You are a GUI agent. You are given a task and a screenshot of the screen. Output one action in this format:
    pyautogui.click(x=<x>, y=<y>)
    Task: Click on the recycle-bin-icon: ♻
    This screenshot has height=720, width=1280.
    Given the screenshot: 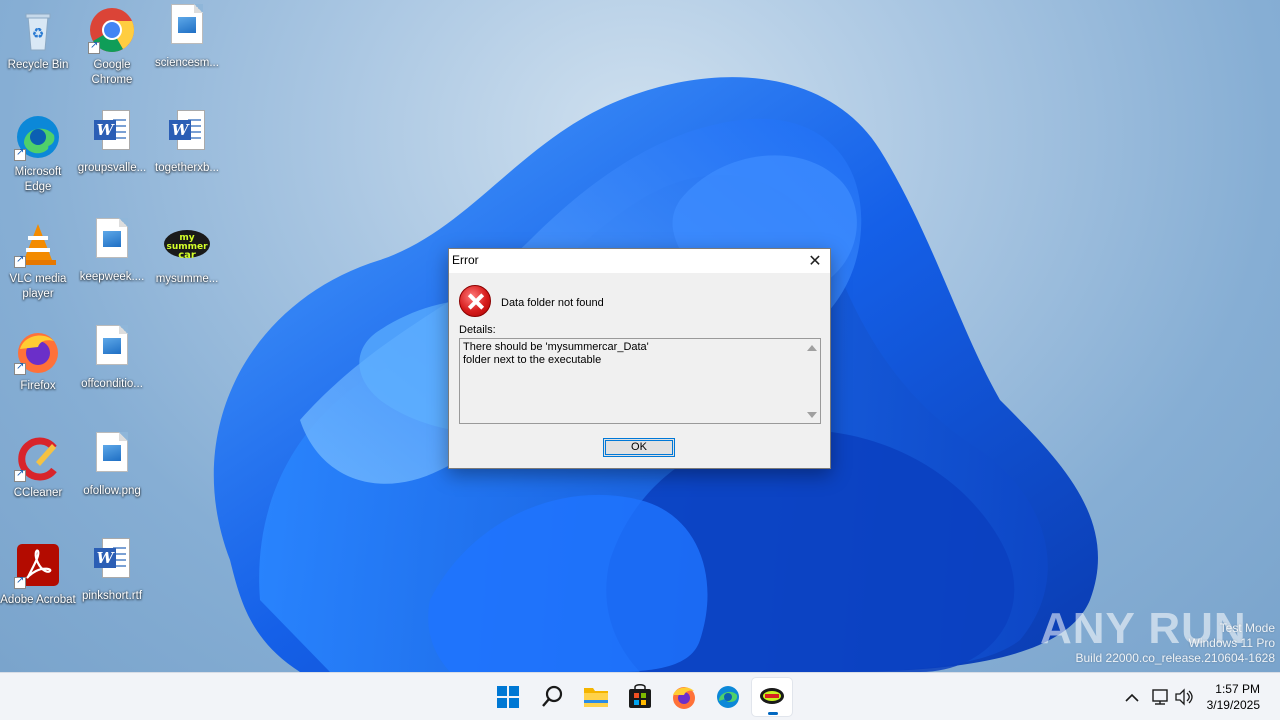 What is the action you would take?
    pyautogui.click(x=38, y=30)
    